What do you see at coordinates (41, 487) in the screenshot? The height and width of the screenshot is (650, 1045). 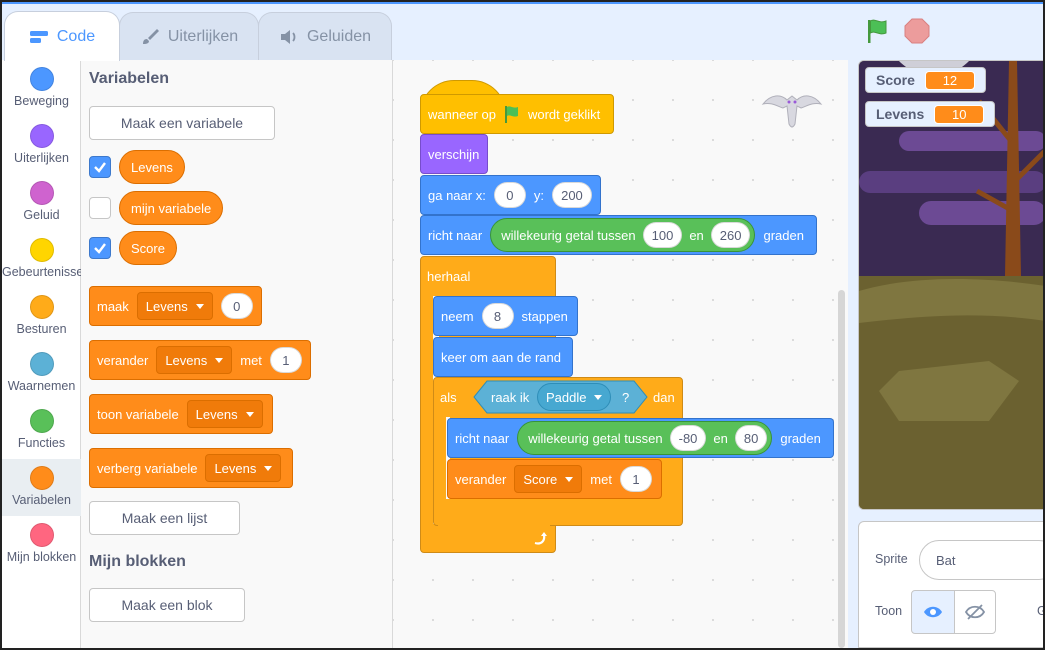 I see `category-variables: Variabelen` at bounding box center [41, 487].